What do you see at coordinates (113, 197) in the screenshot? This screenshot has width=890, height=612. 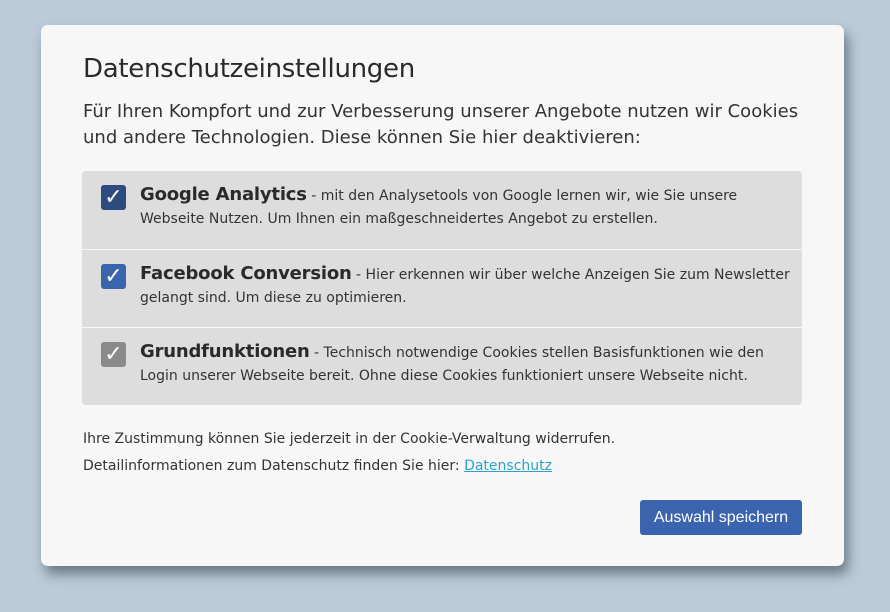 I see `google-analytics-checkbox: ✓` at bounding box center [113, 197].